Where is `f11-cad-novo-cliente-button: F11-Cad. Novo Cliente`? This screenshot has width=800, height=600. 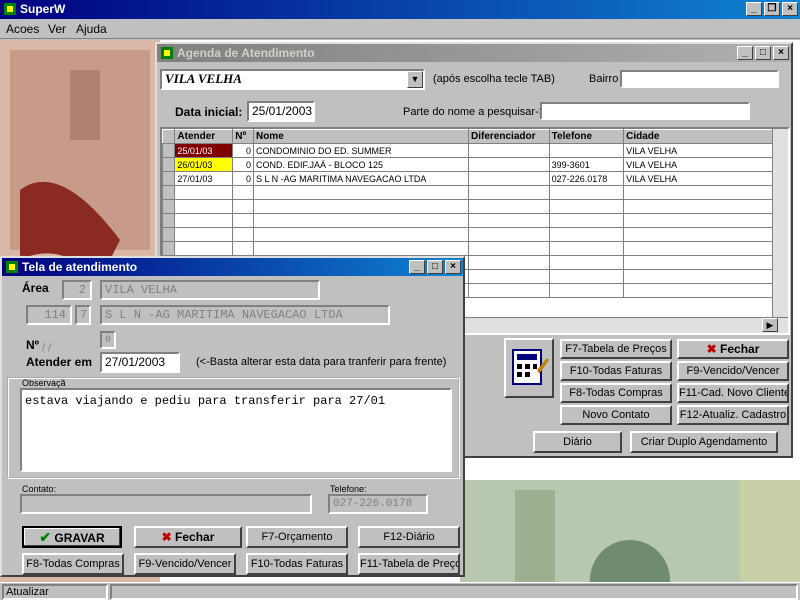 f11-cad-novo-cliente-button: F11-Cad. Novo Cliente is located at coordinates (733, 393).